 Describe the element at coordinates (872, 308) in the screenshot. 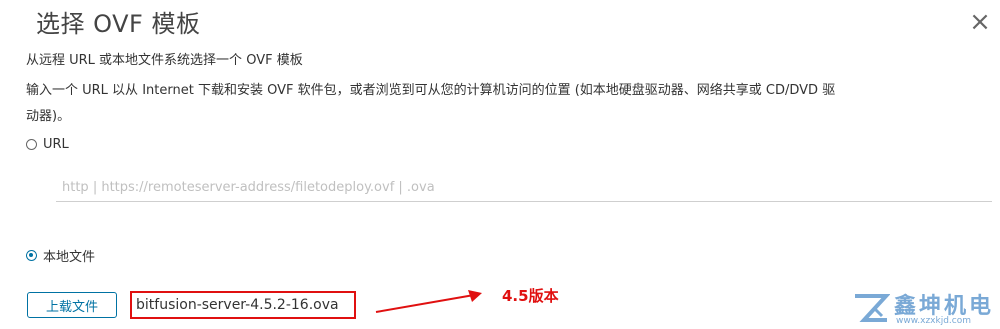

I see `watermark-logo-icon` at that location.